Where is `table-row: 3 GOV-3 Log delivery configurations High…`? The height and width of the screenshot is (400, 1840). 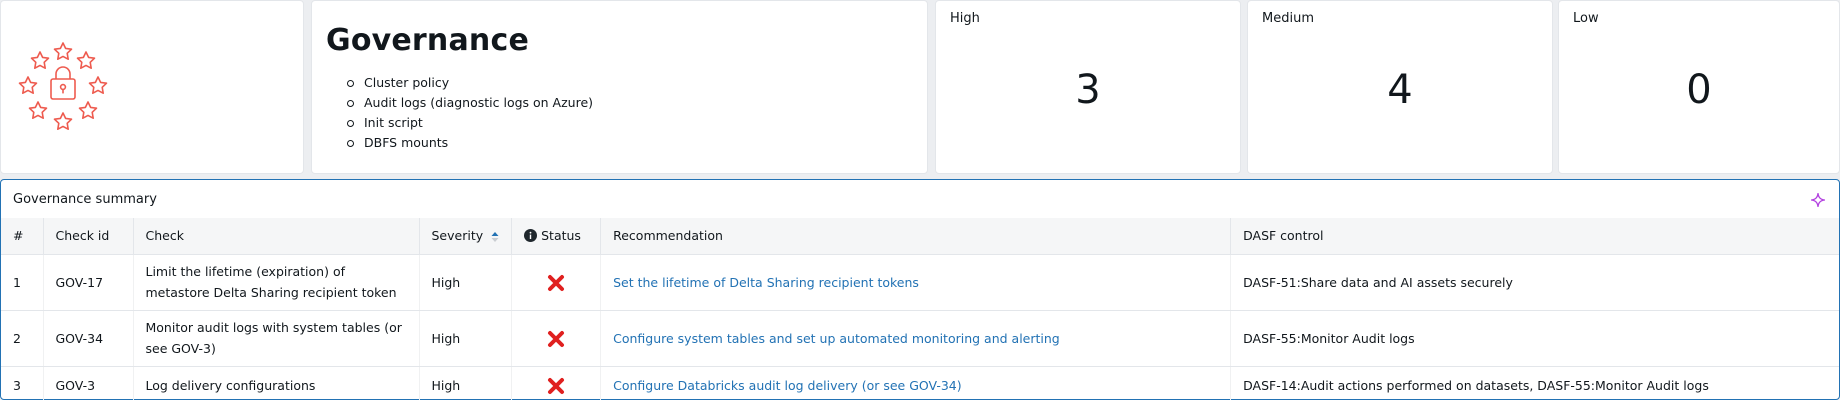
table-row: 3 GOV-3 Log delivery configurations High… is located at coordinates (920, 383).